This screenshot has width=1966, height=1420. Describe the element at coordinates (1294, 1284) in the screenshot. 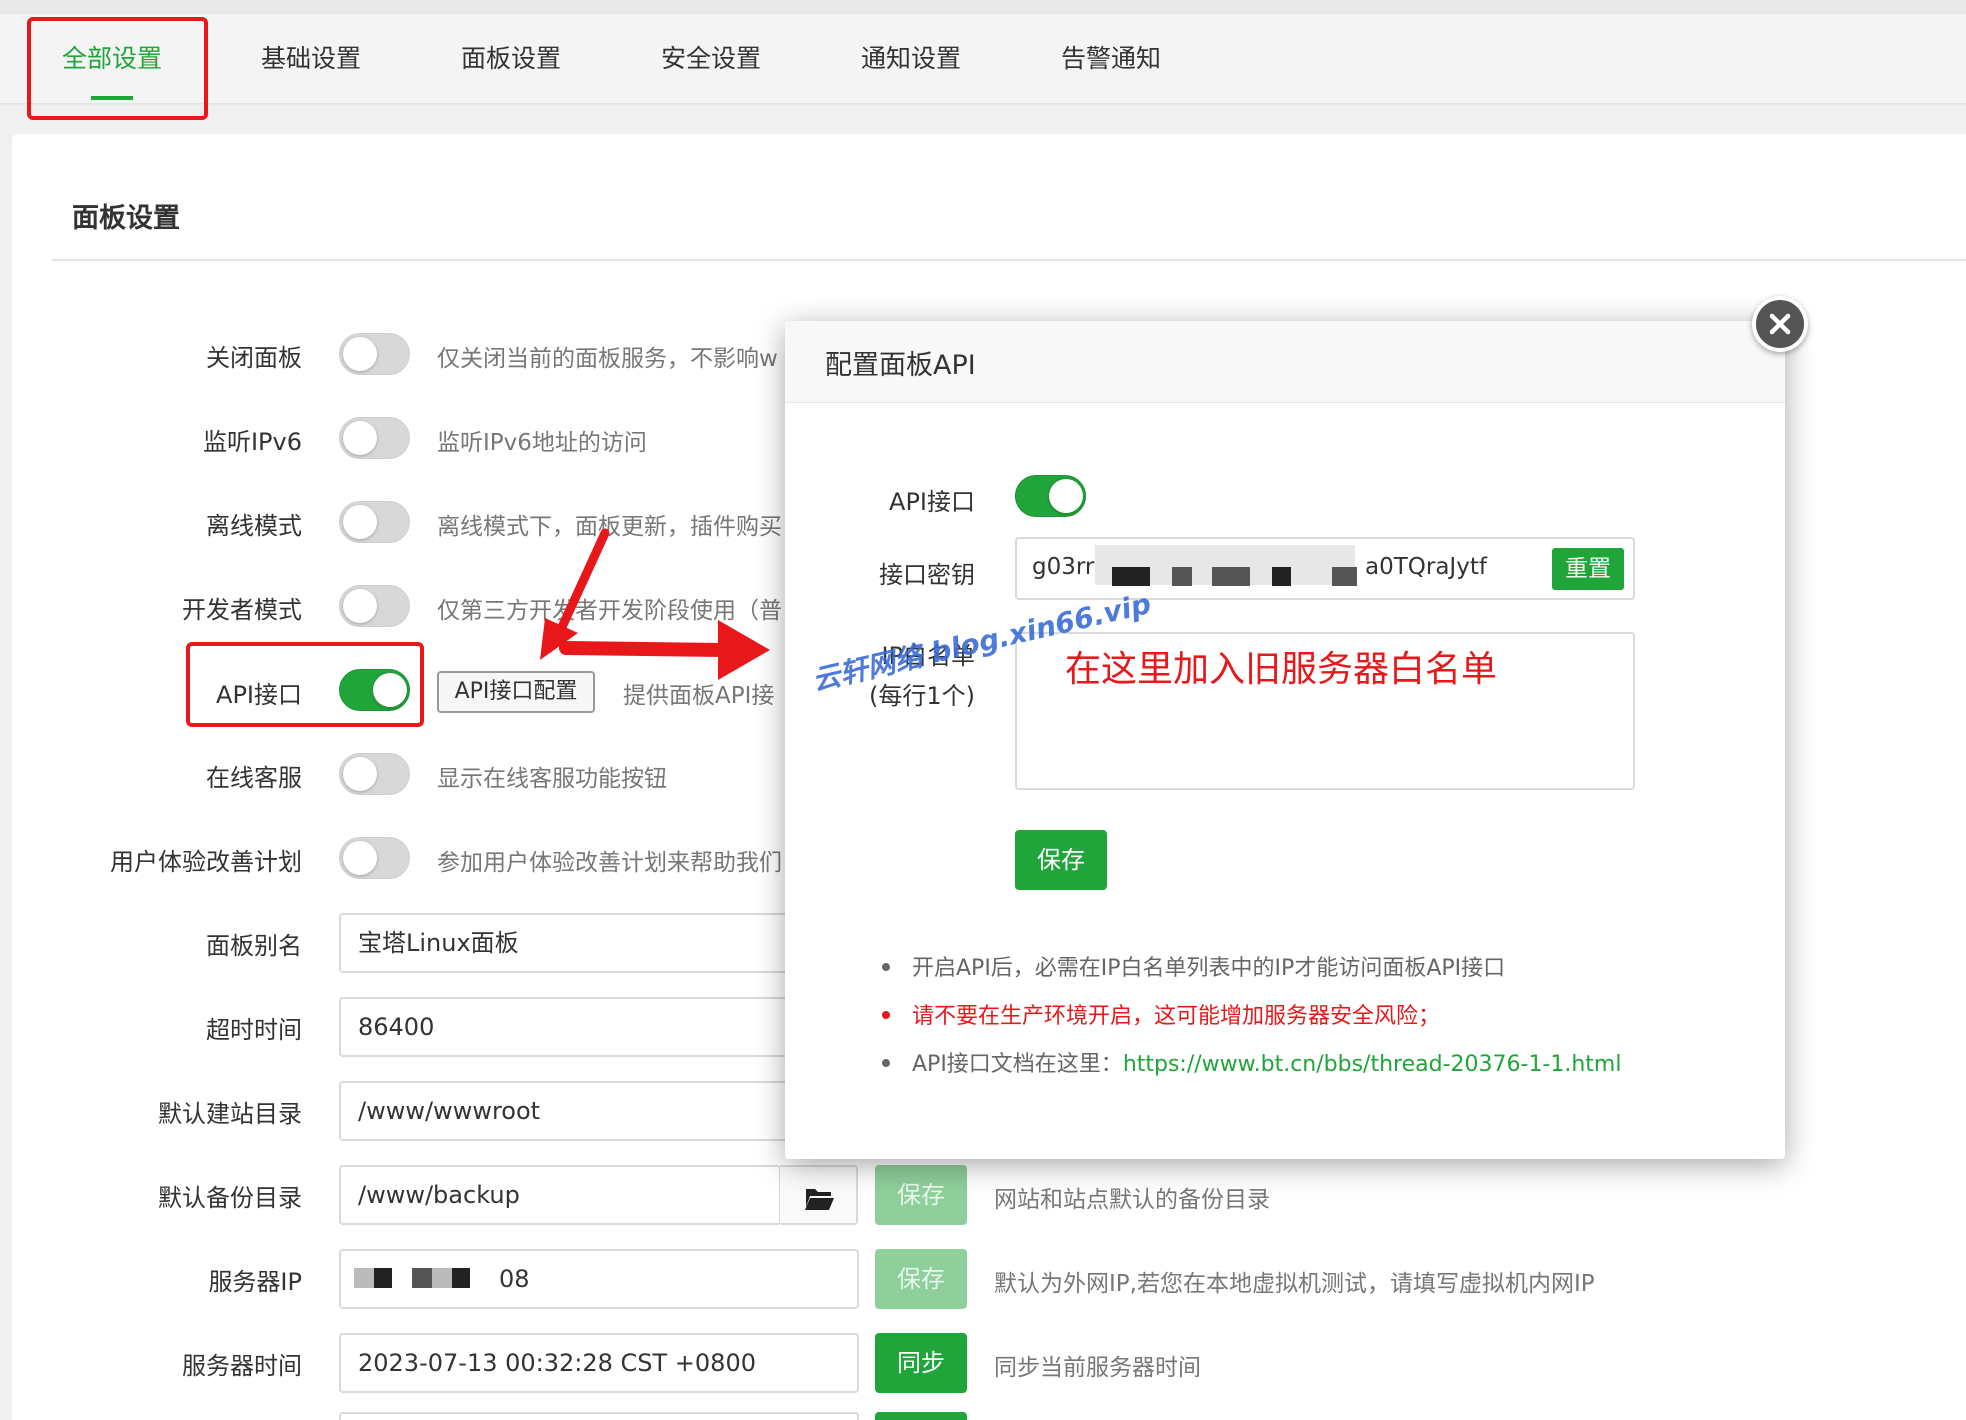

I see `row-desc-server-ip: 默认为外网IP,若您在本地虚拟机测试，请填写虚拟机内网IP` at that location.